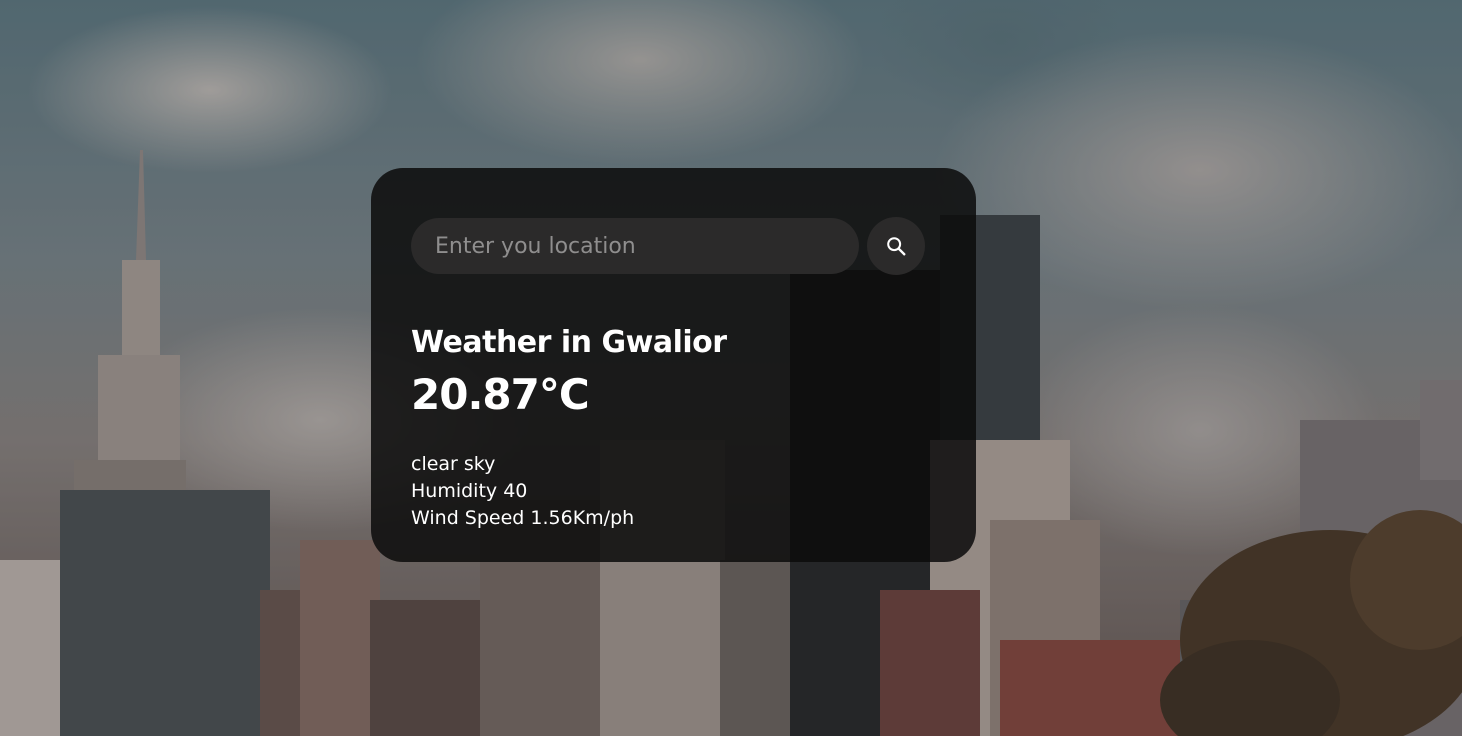  Describe the element at coordinates (453, 464) in the screenshot. I see `weather-description: clear sky` at that location.